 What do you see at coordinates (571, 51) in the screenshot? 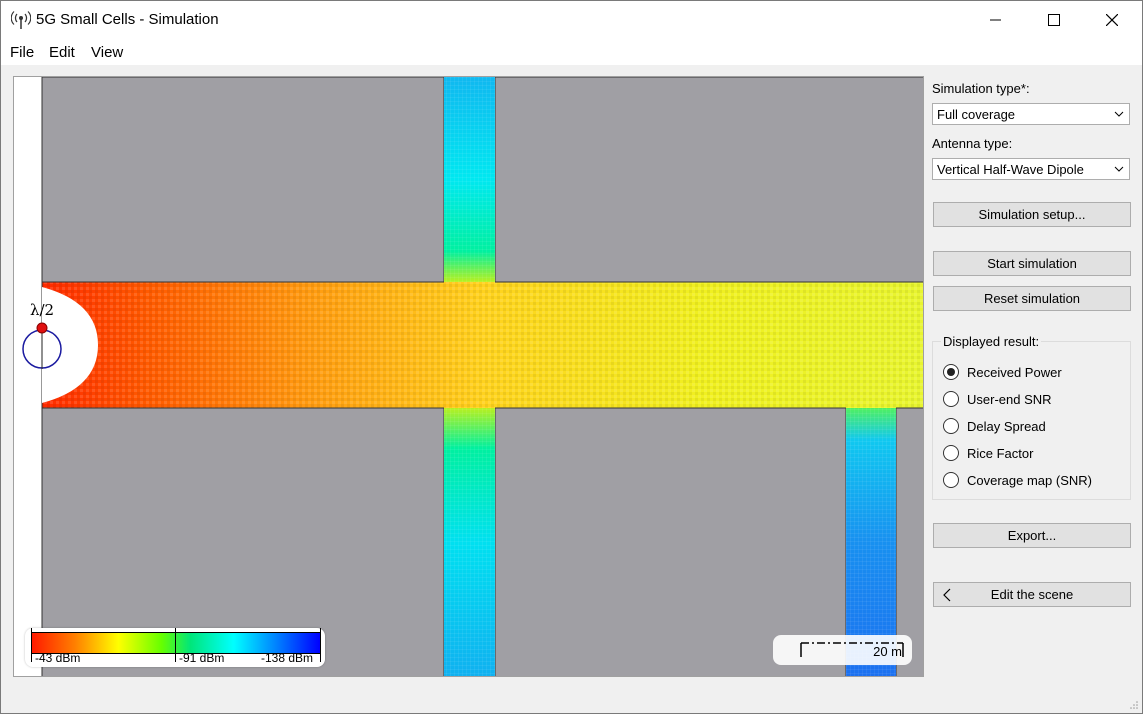
I see `menu-bar: File Edit View` at bounding box center [571, 51].